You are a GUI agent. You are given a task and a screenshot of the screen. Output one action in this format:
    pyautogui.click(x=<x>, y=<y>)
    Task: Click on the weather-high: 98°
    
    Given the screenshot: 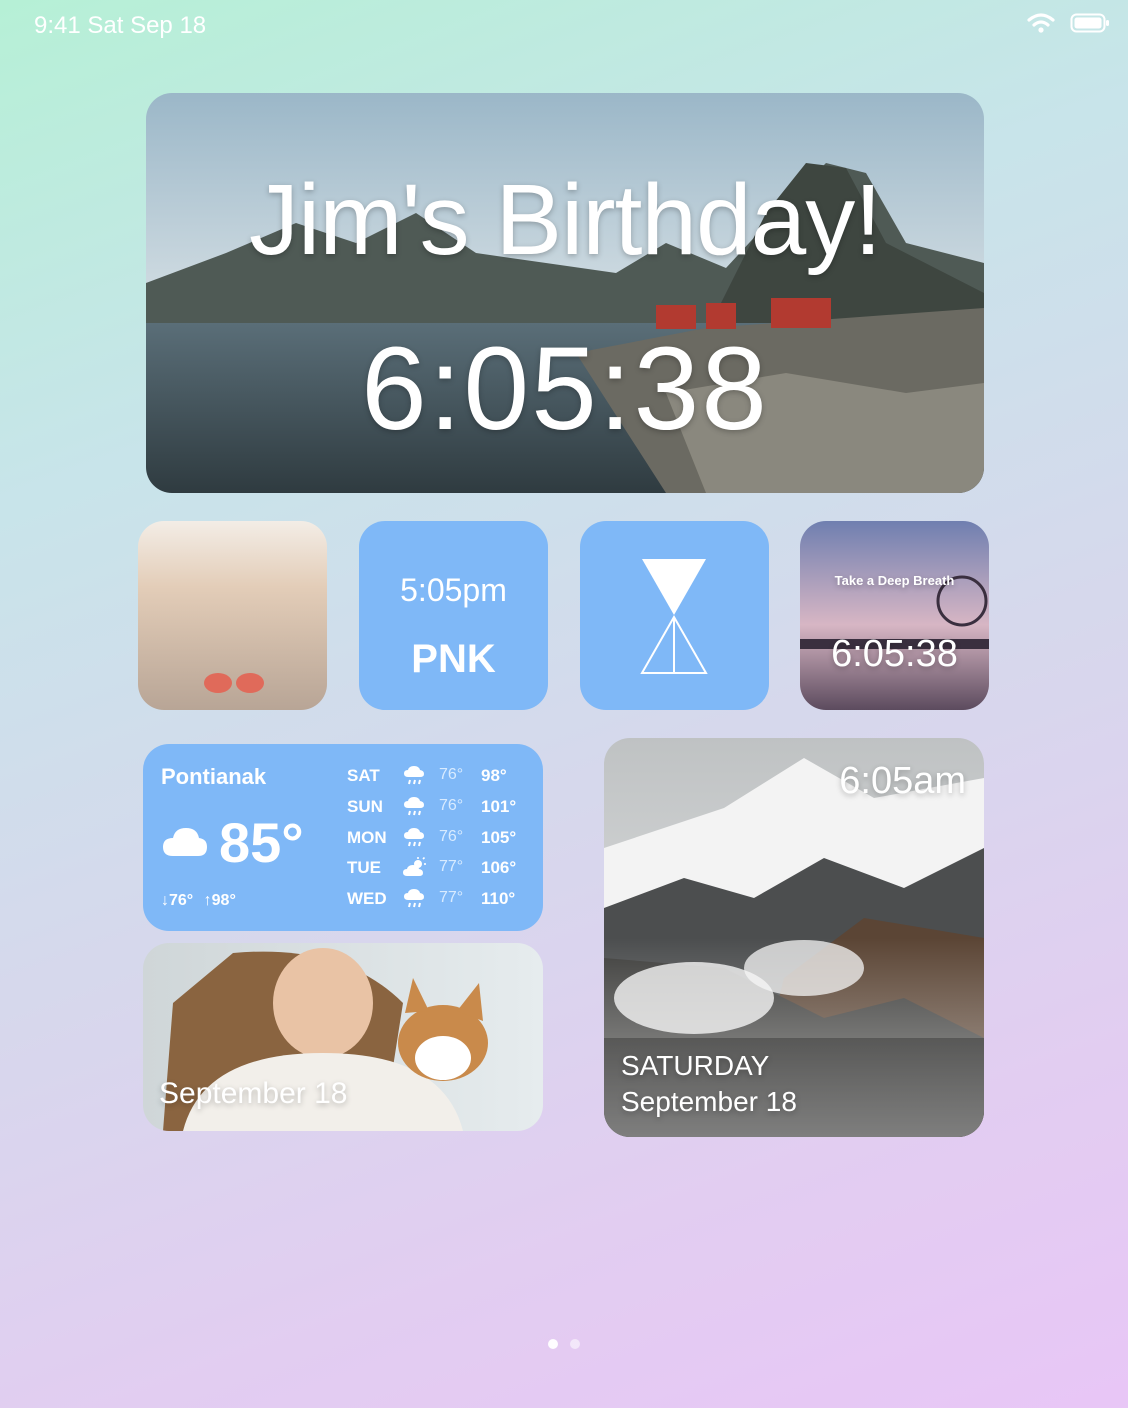 What is the action you would take?
    pyautogui.click(x=223, y=900)
    